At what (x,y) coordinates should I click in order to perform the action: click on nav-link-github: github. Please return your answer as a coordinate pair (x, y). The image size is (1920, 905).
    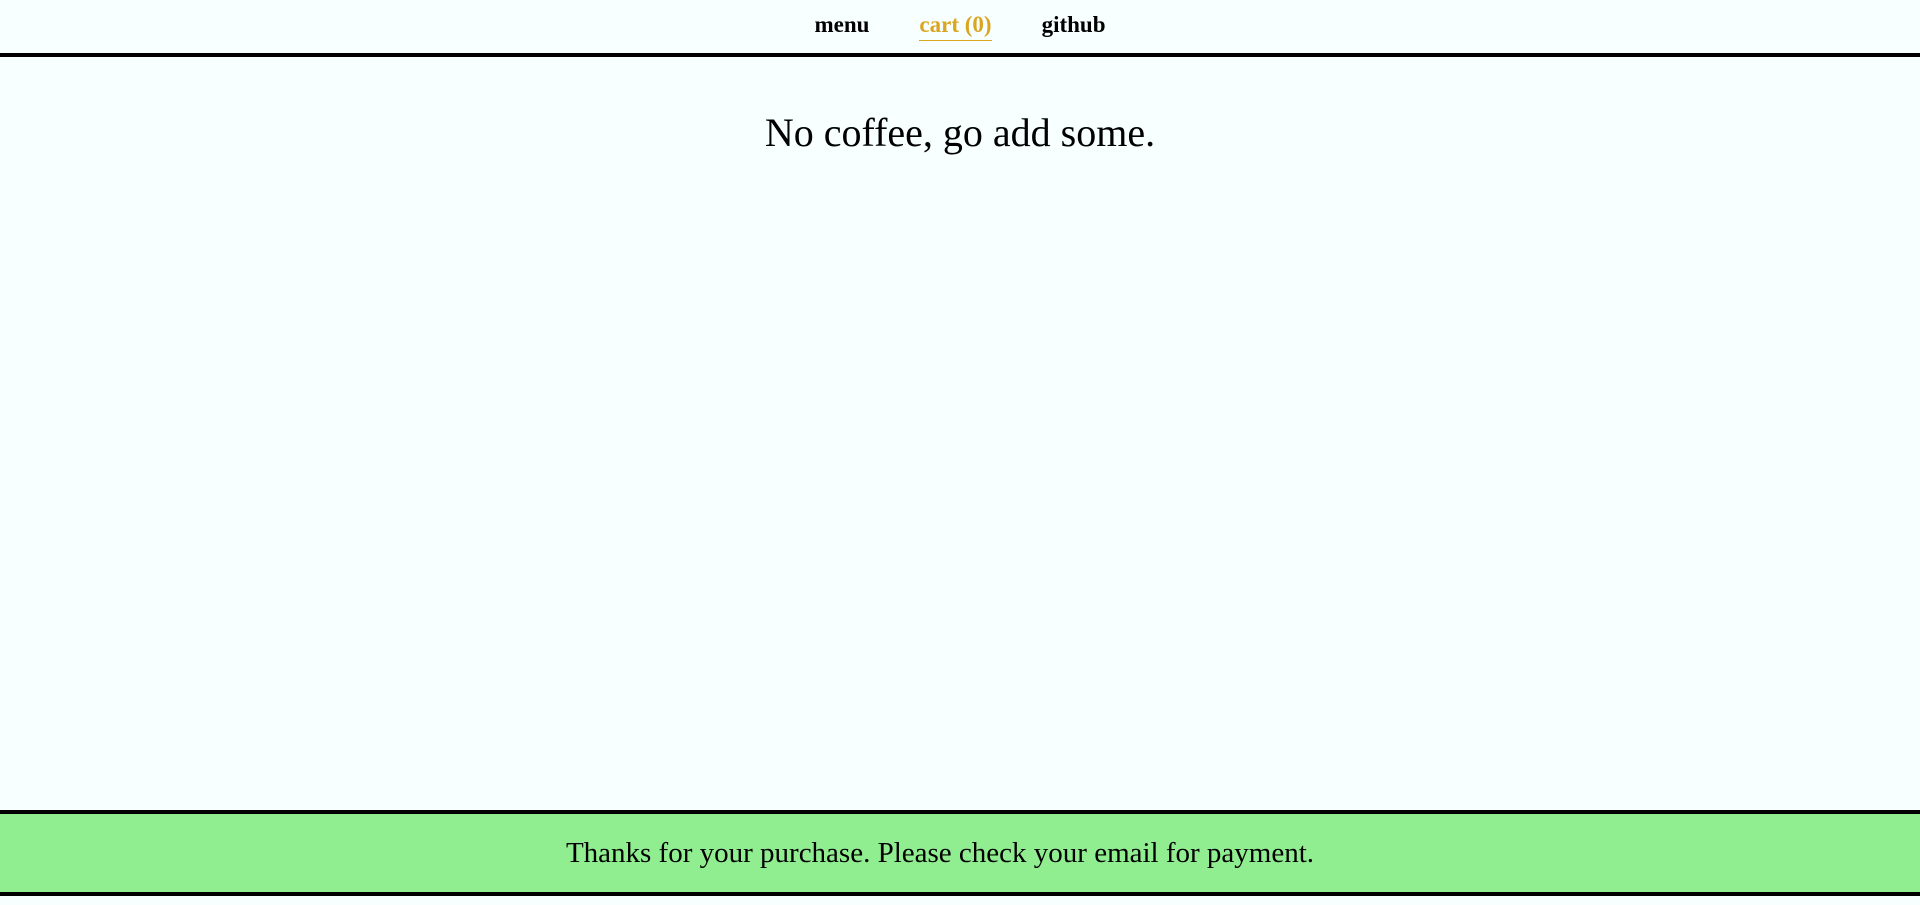
    Looking at the image, I should click on (1074, 26).